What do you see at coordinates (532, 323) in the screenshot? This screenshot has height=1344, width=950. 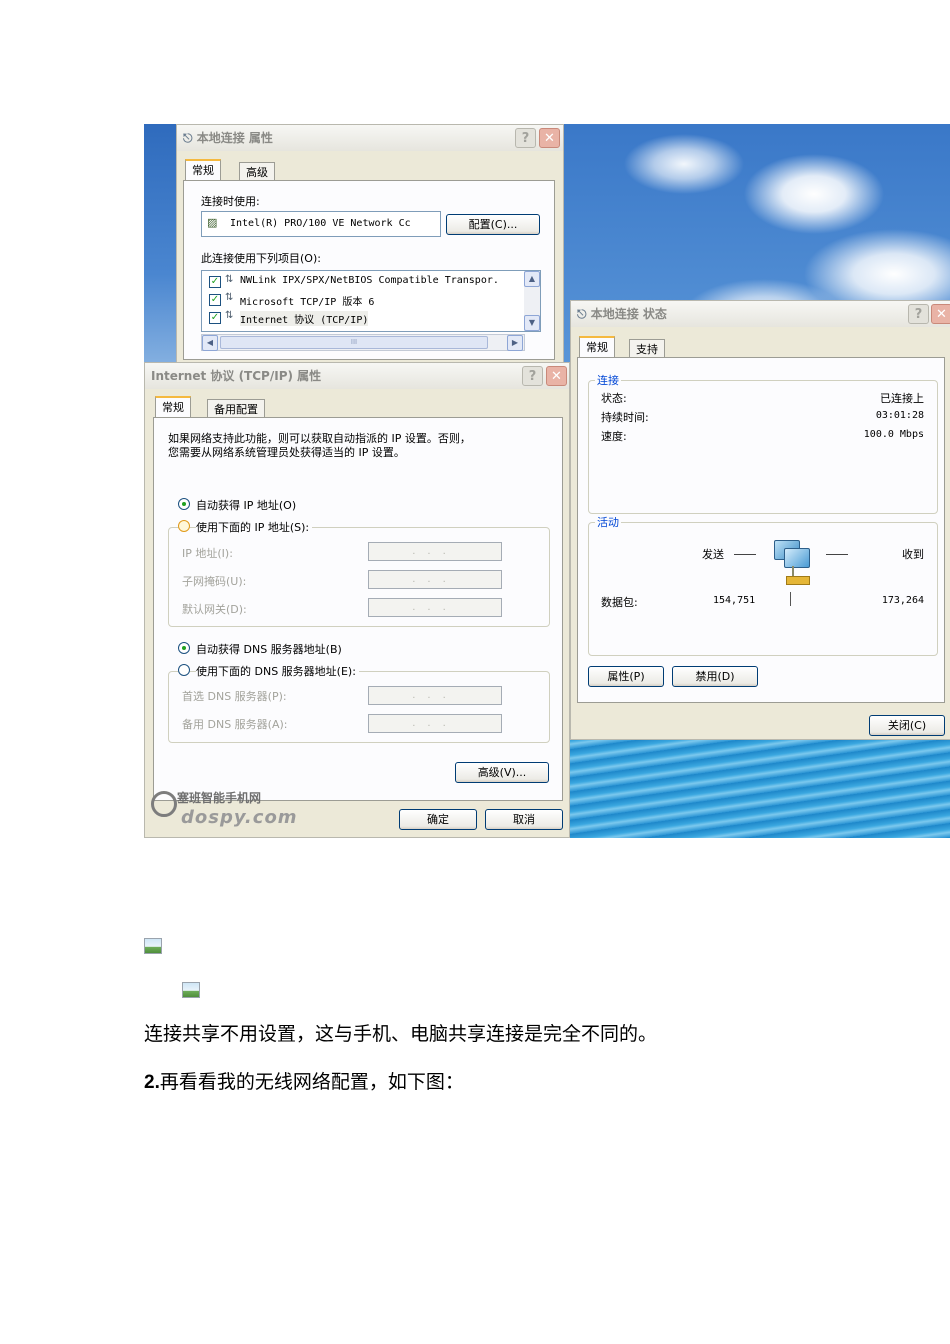 I see `scroll-down-arrow-icon: ▼` at bounding box center [532, 323].